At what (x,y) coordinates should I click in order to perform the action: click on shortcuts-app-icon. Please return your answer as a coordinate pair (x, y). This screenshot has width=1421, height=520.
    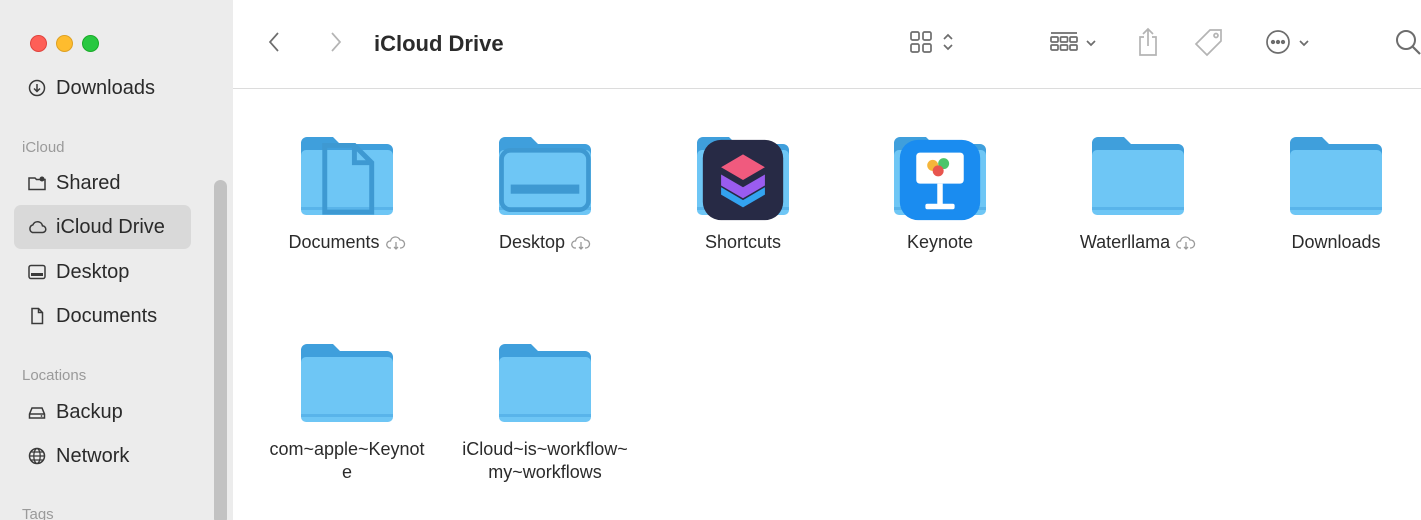
    Looking at the image, I should click on (743, 177).